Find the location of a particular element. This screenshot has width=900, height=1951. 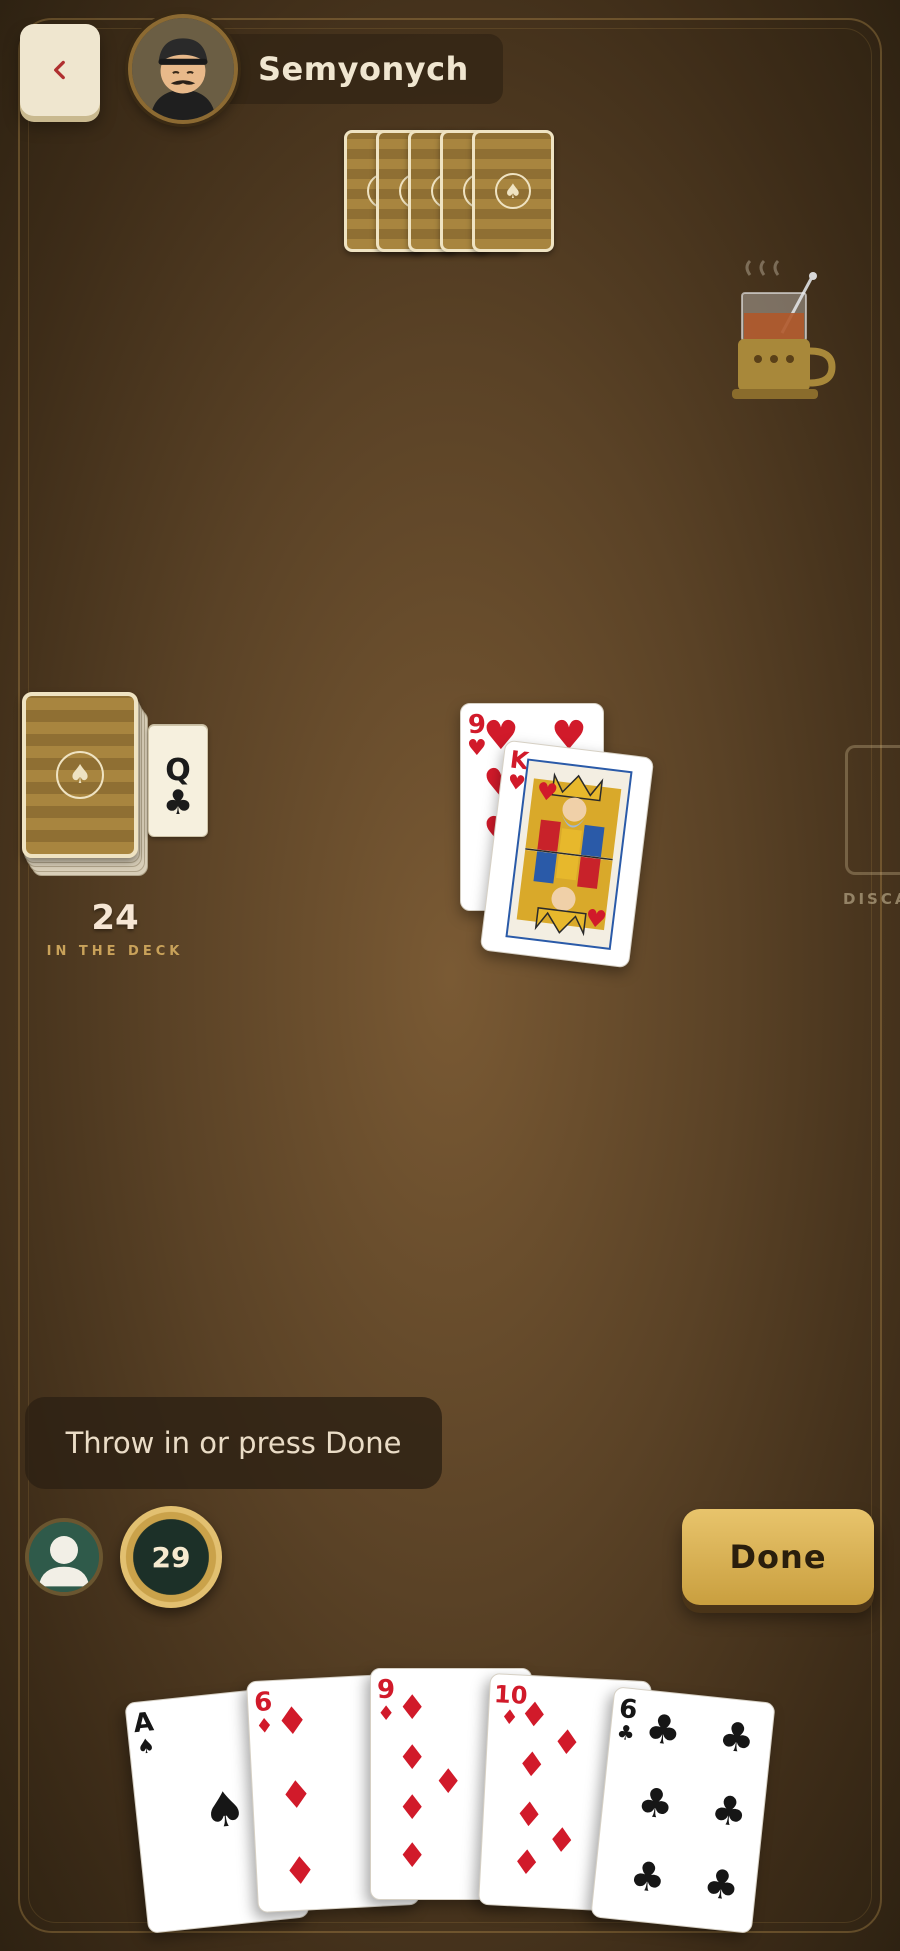

deck-label: IN THE DECK is located at coordinates (115, 951).